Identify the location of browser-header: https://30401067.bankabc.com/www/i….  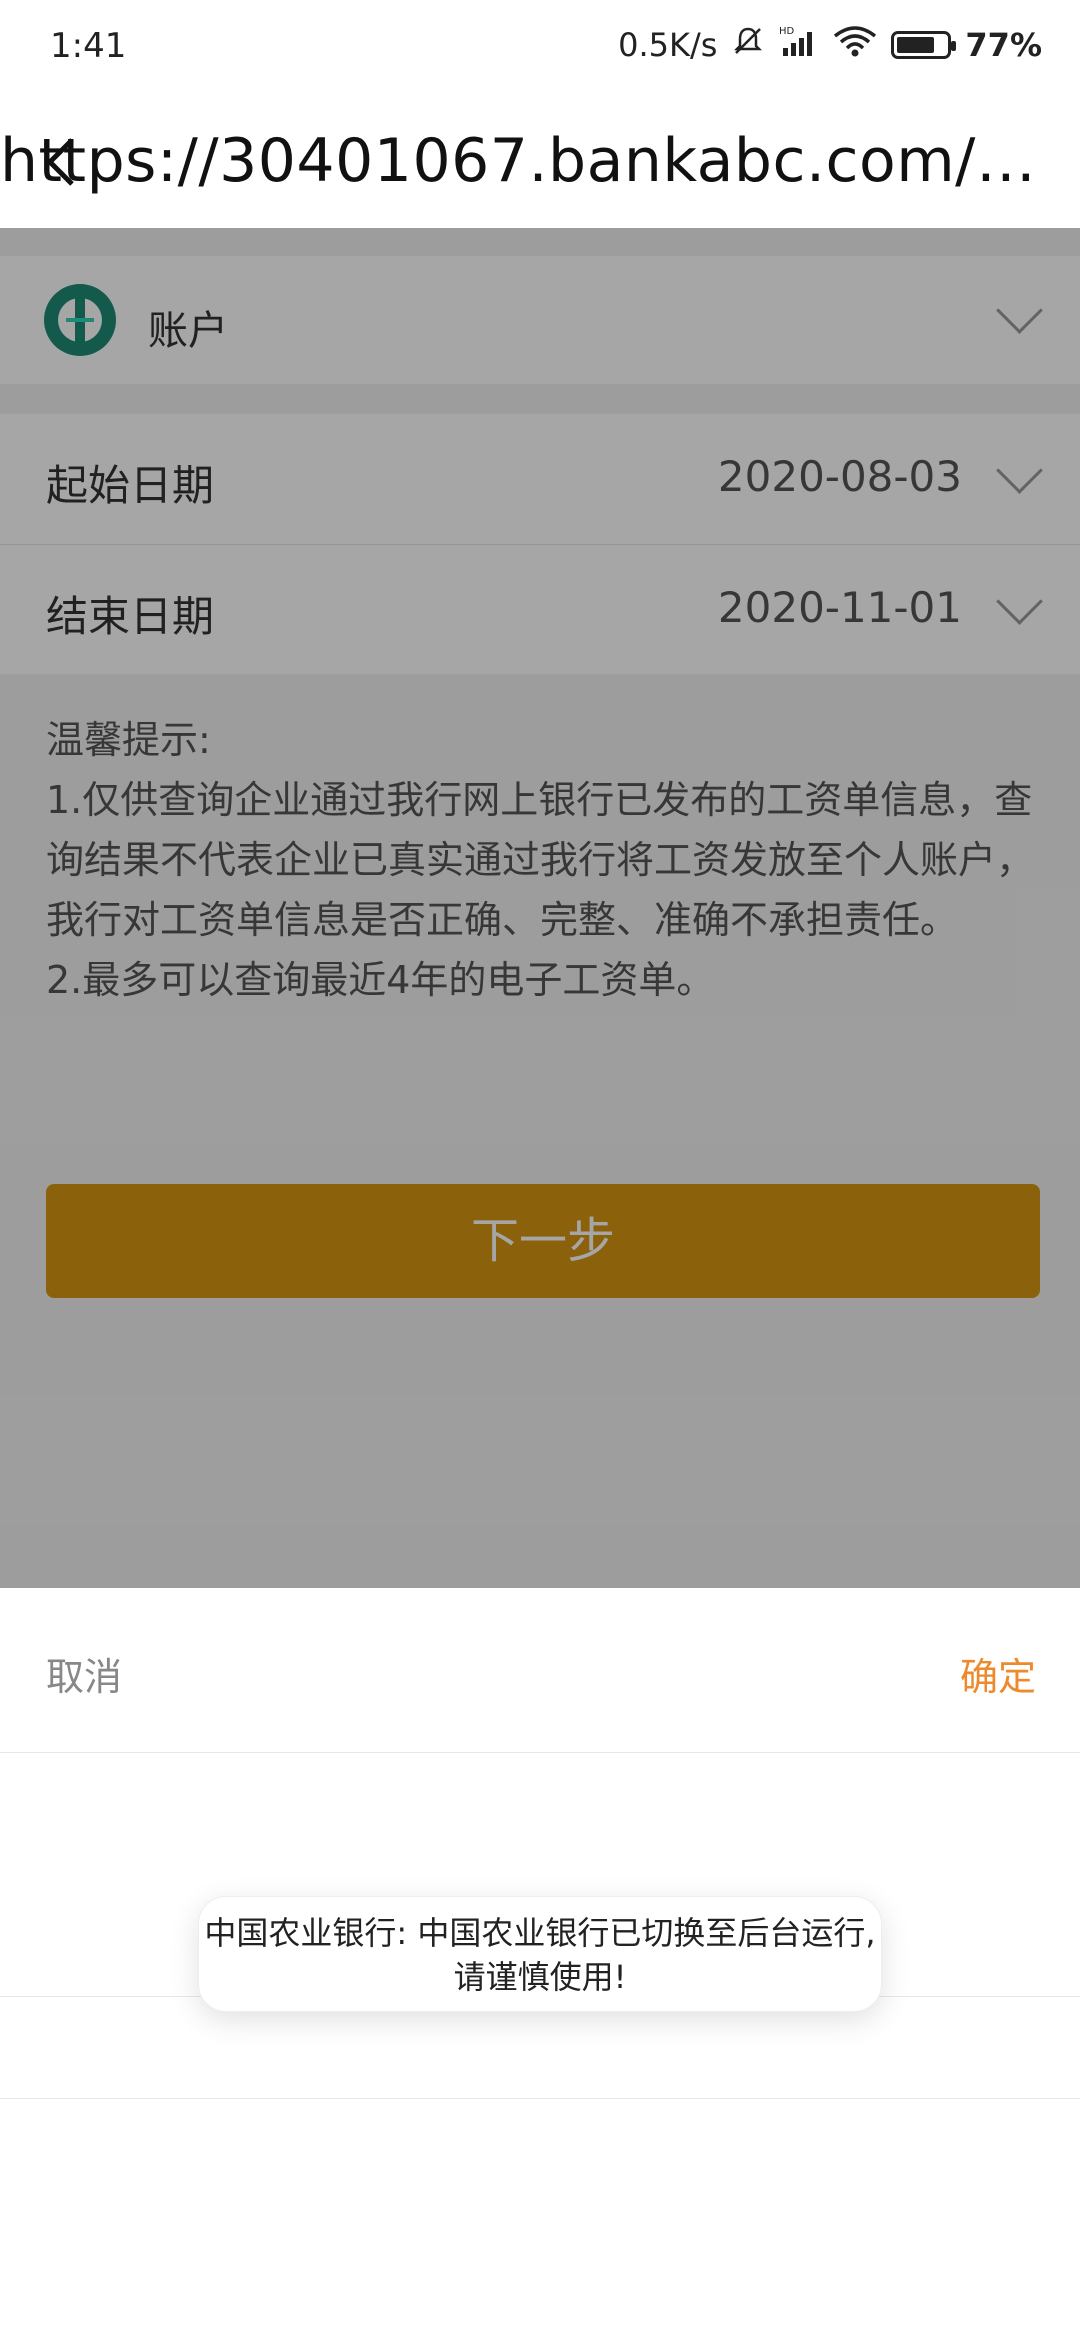
(540, 162).